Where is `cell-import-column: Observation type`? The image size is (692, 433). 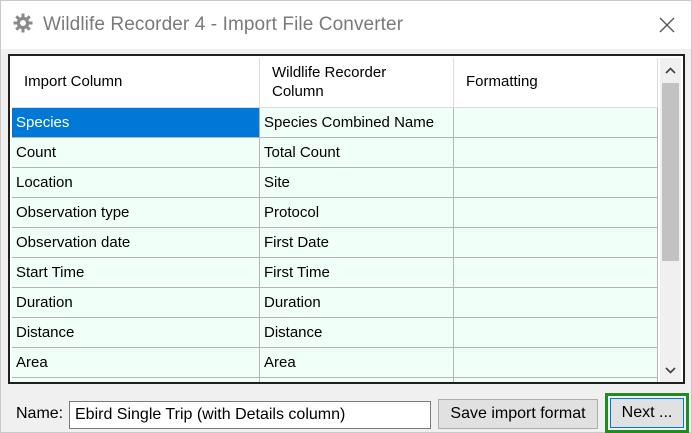
cell-import-column: Observation type is located at coordinates (136, 213).